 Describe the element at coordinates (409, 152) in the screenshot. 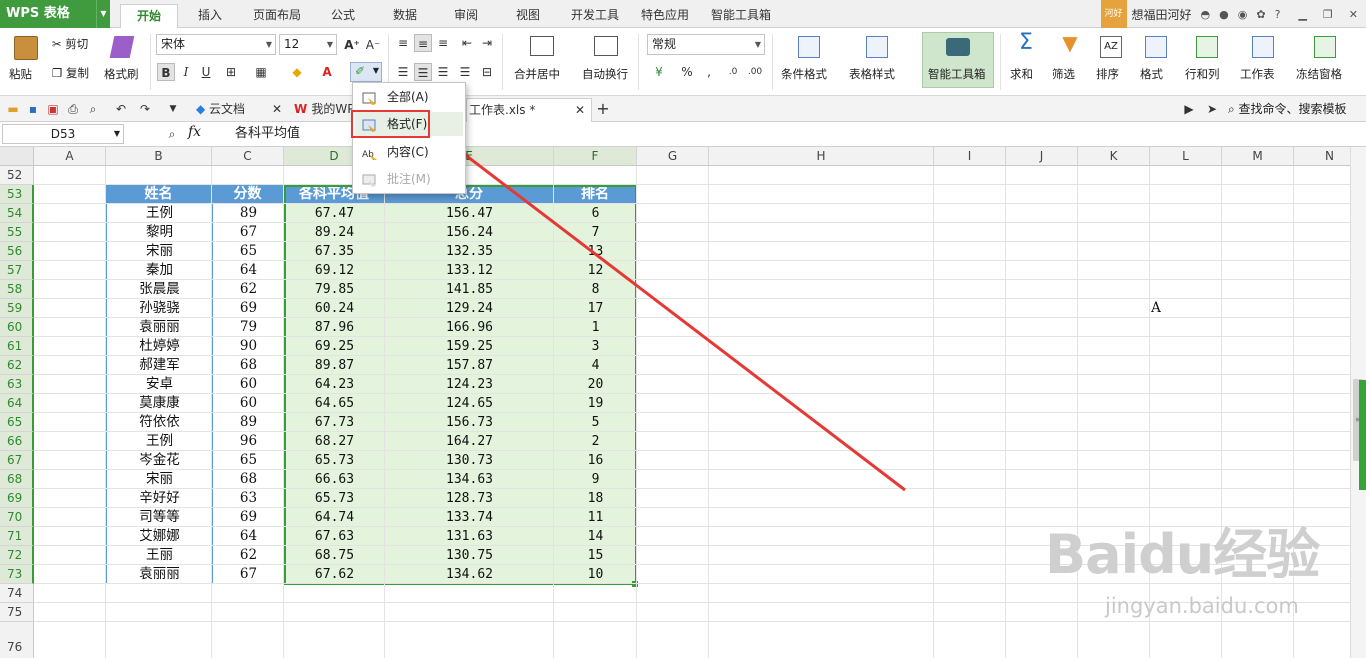

I see `menu-item-clear-content: Ab 内容(C)` at that location.